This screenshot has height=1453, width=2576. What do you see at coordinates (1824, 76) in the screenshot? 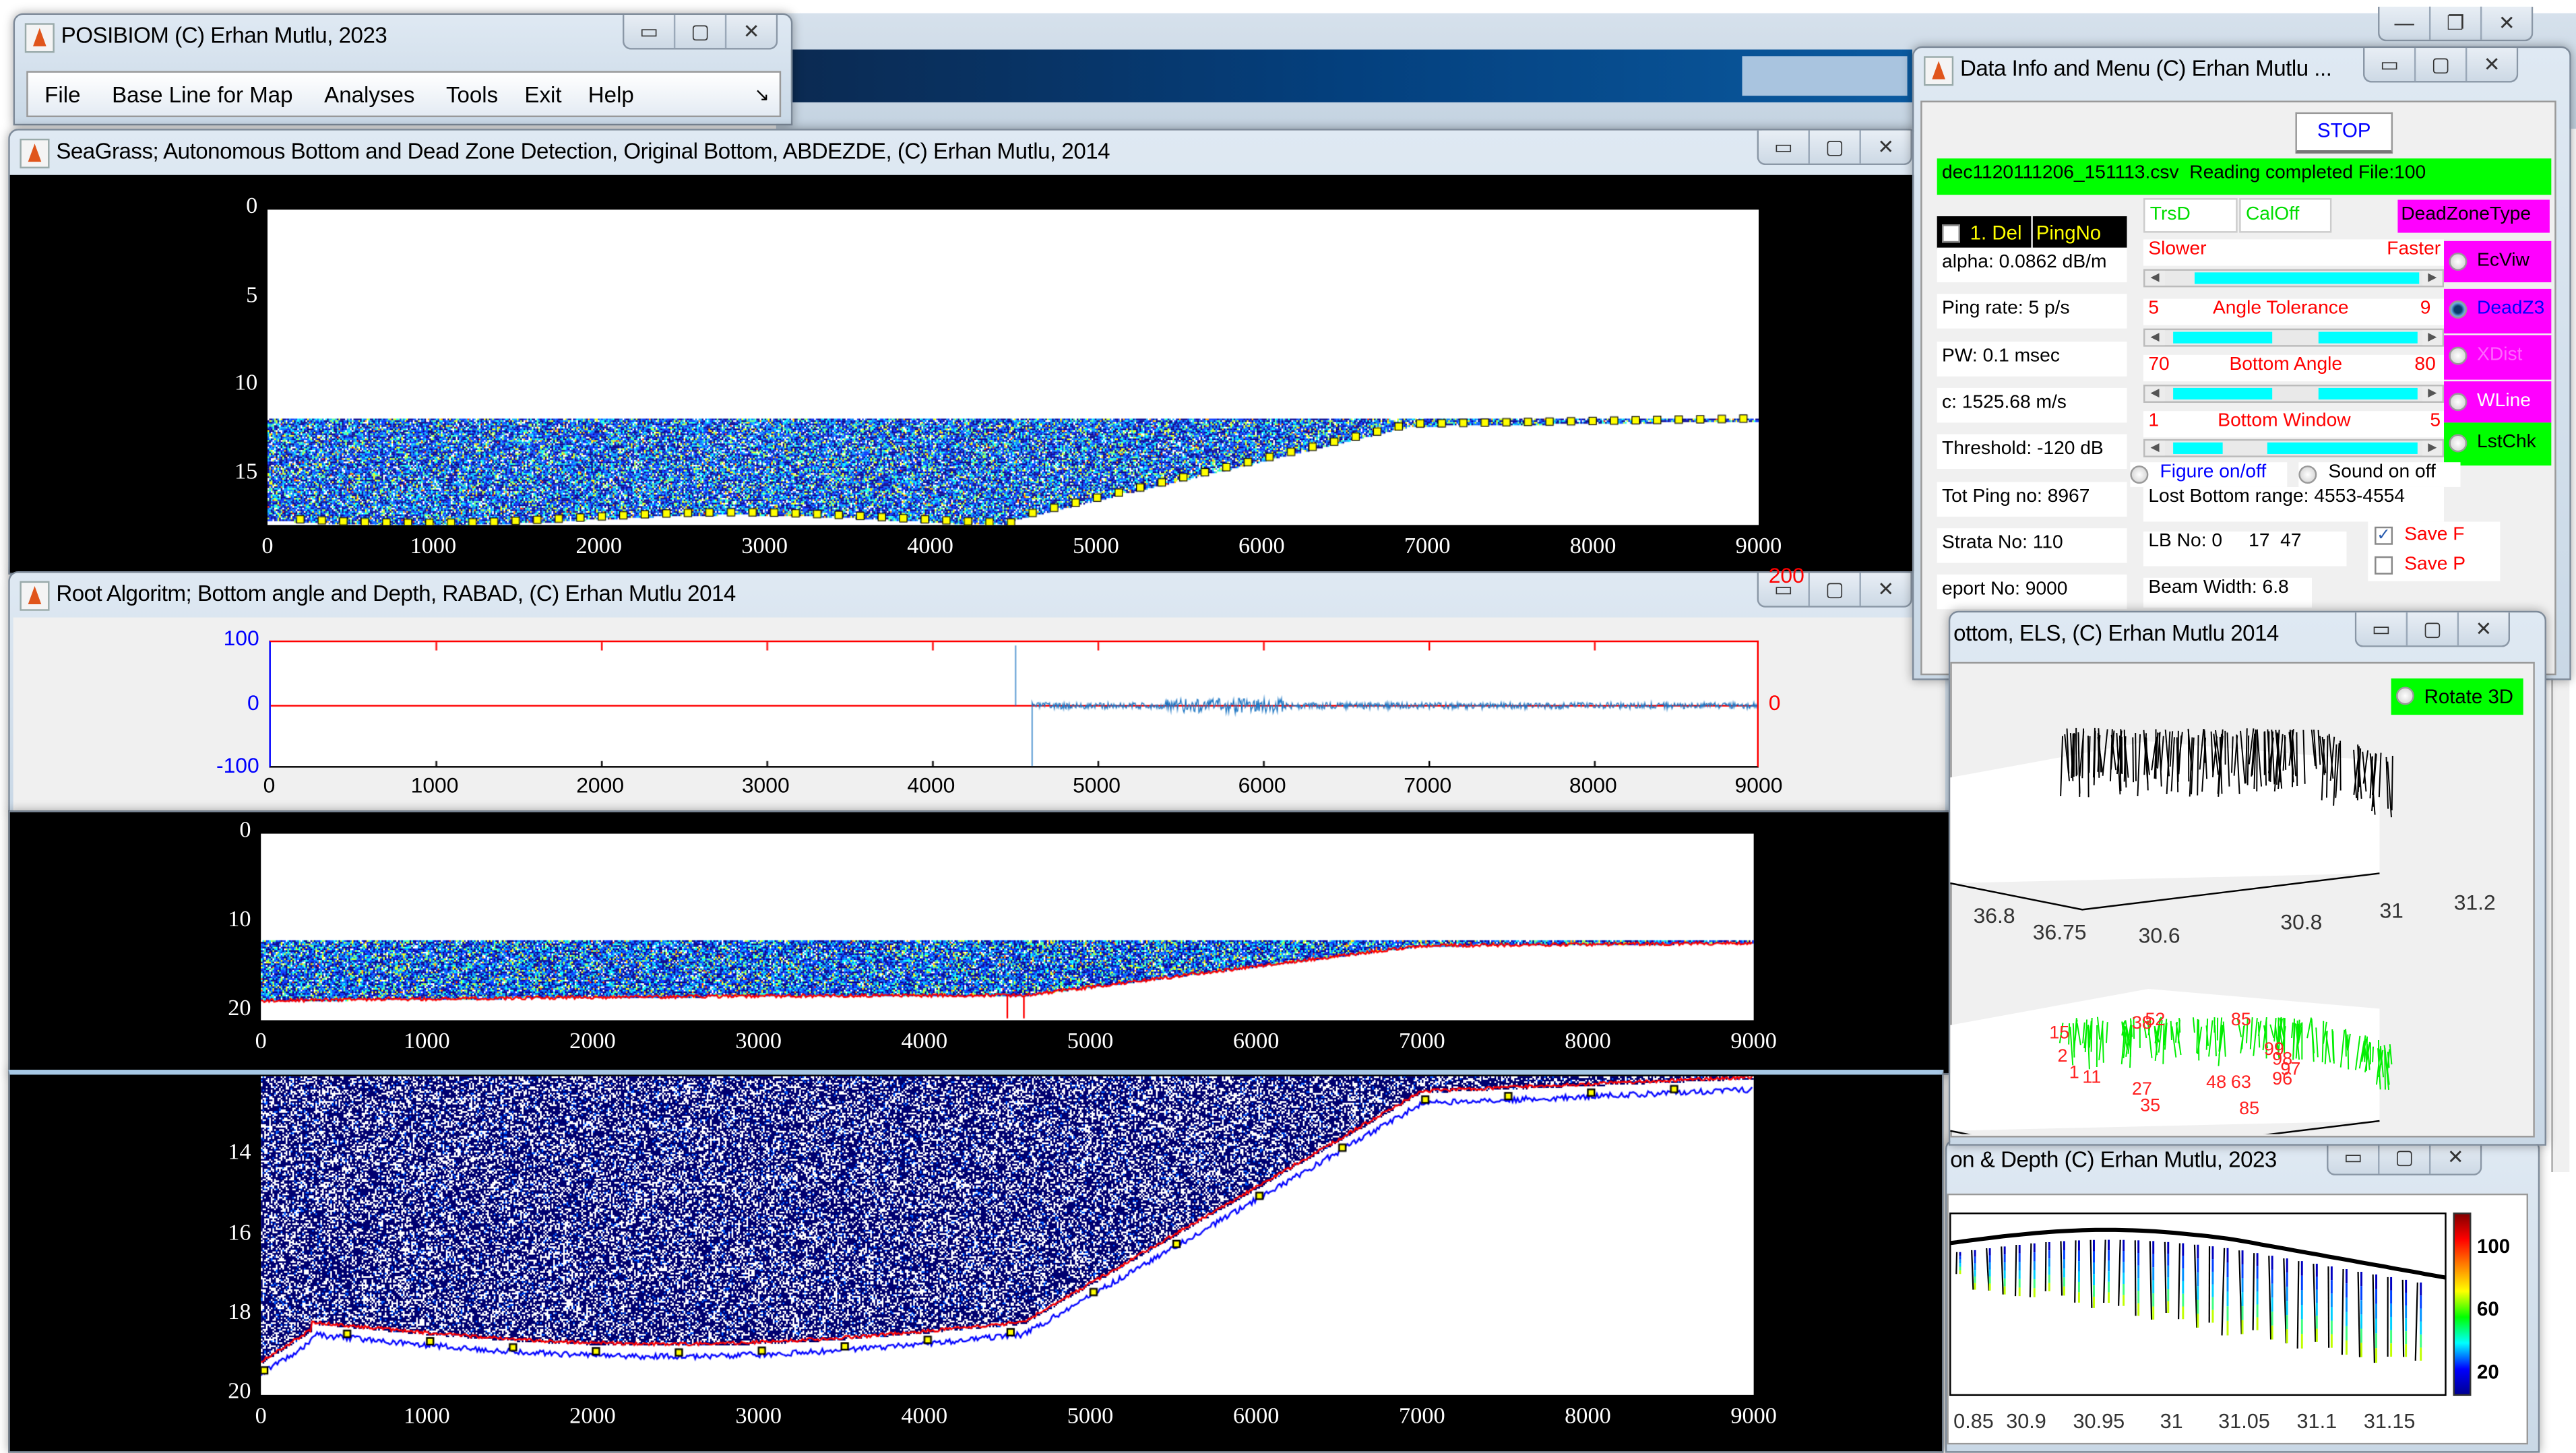
I see `quick-access-toolbar` at bounding box center [1824, 76].